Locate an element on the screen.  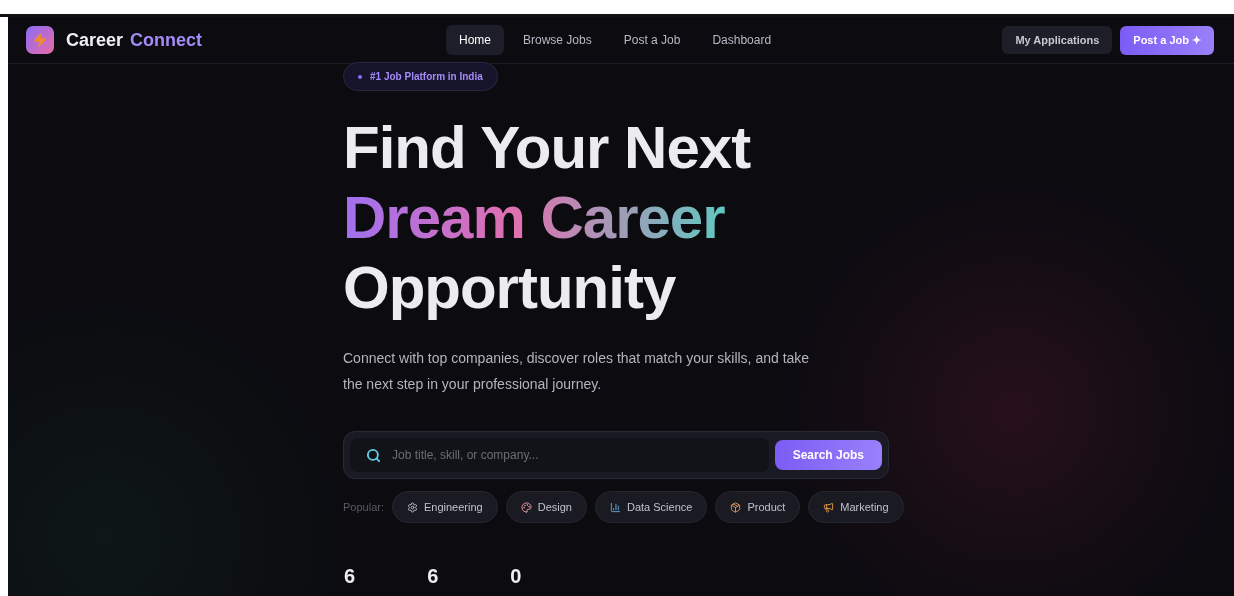
search-icon is located at coordinates (373, 455).